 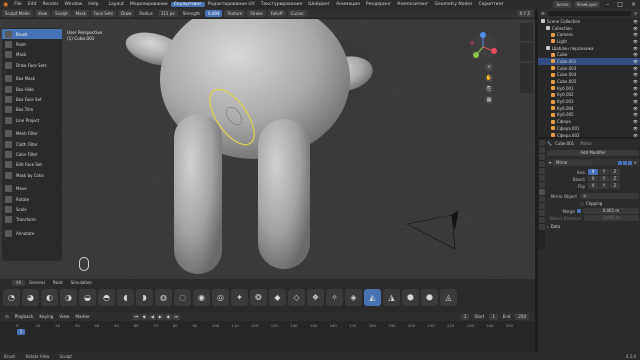 What do you see at coordinates (87, 297) in the screenshot?
I see `brush-thumbnail-icon: ◒` at bounding box center [87, 297].